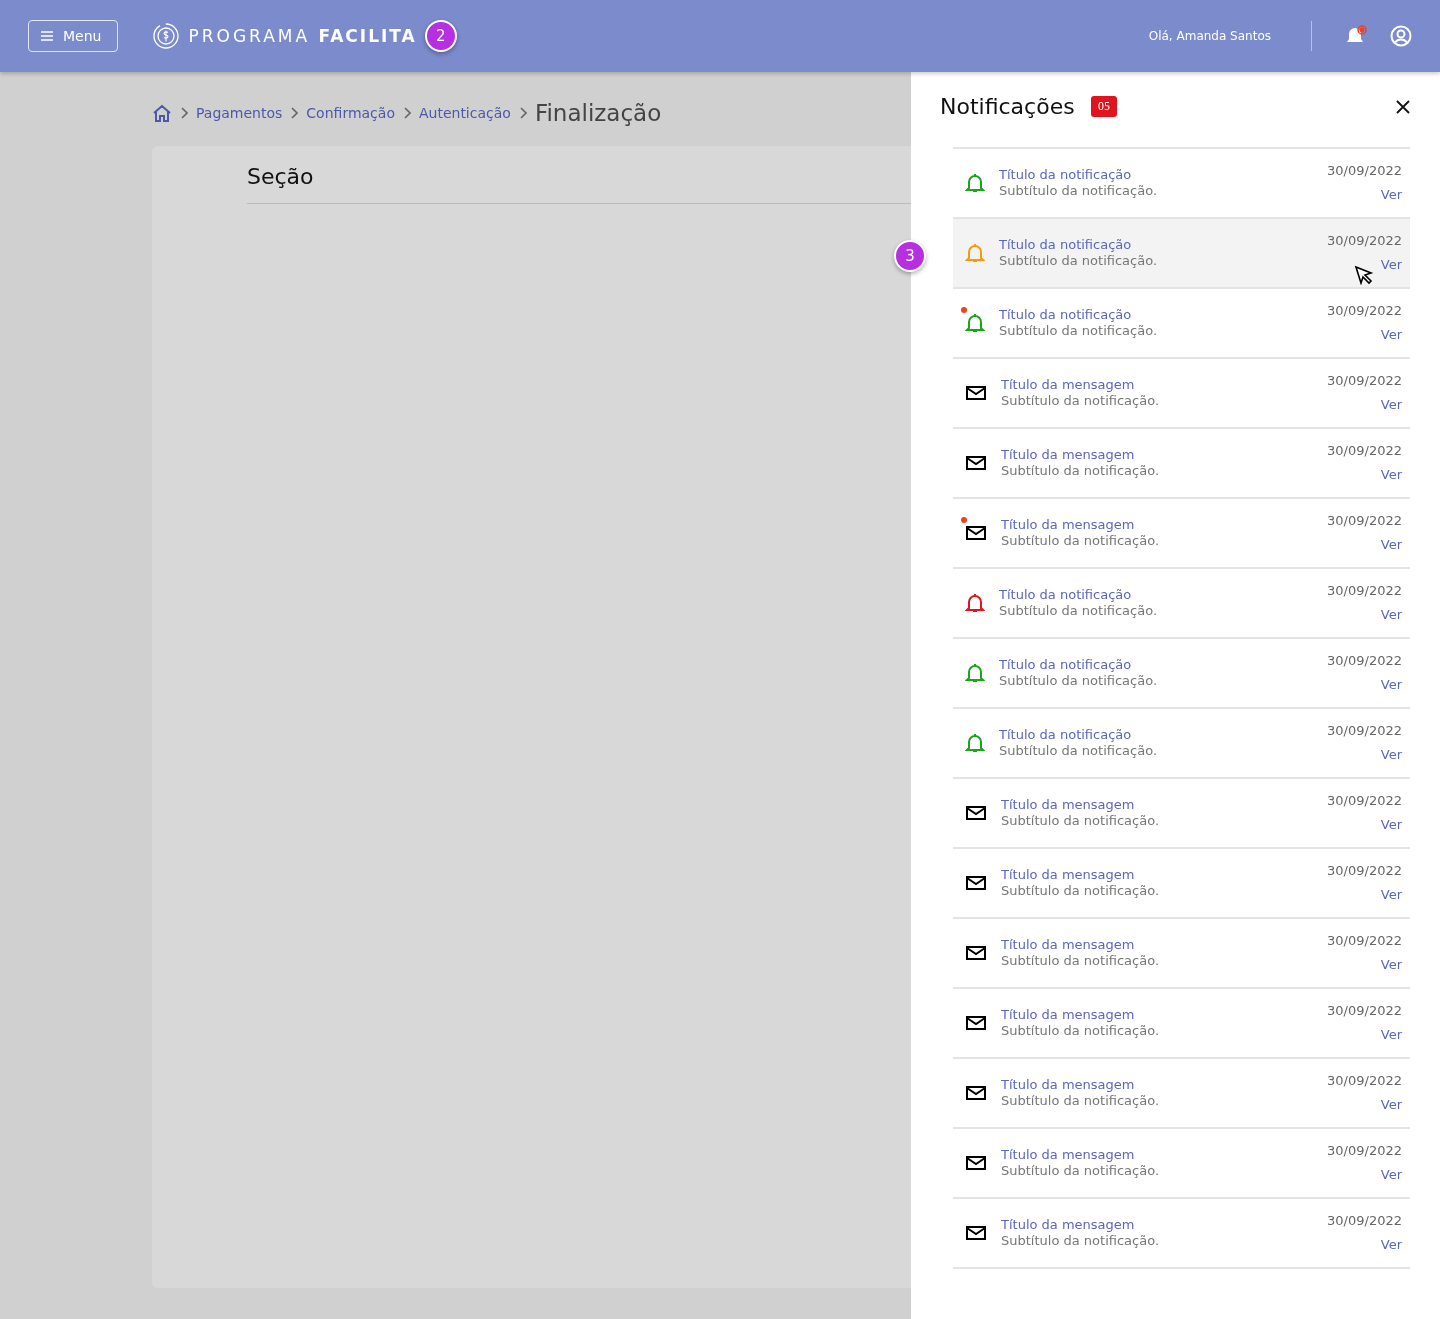 This screenshot has height=1319, width=1440. I want to click on menu-icon, so click(47, 36).